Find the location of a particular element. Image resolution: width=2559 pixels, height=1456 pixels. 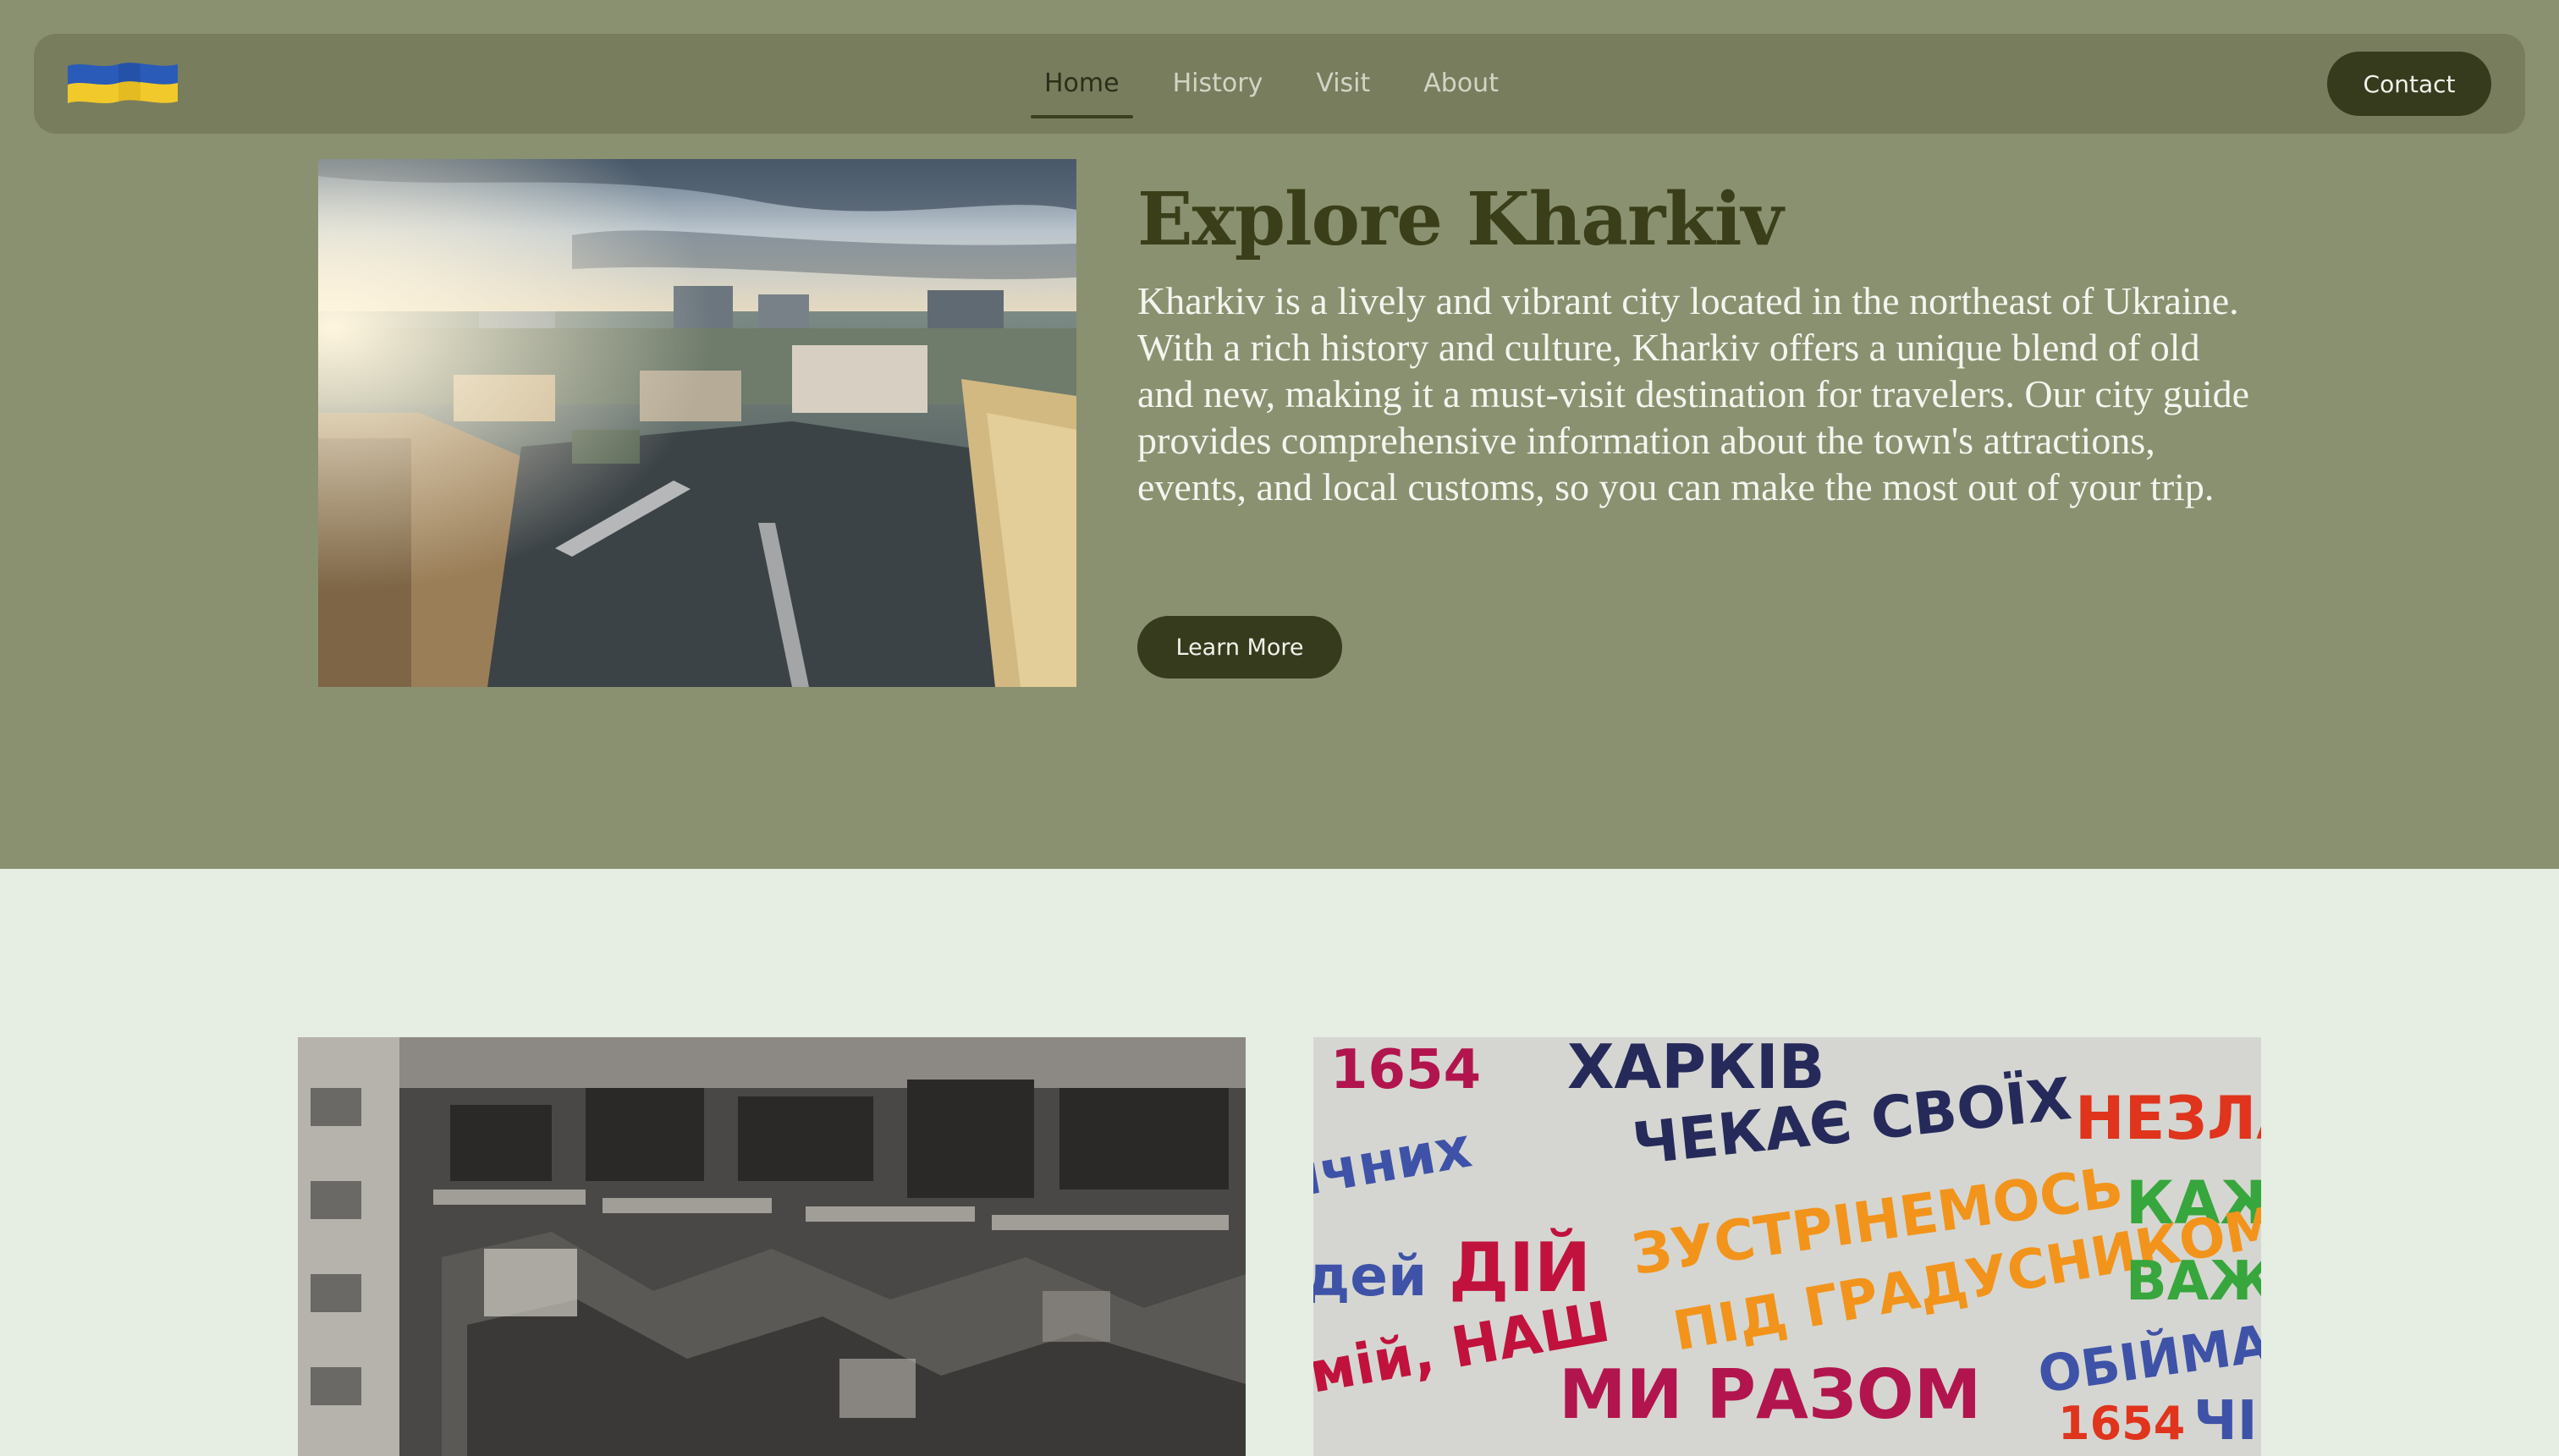

graffiti-text-2: ХАРКІВ is located at coordinates (1696, 1069).